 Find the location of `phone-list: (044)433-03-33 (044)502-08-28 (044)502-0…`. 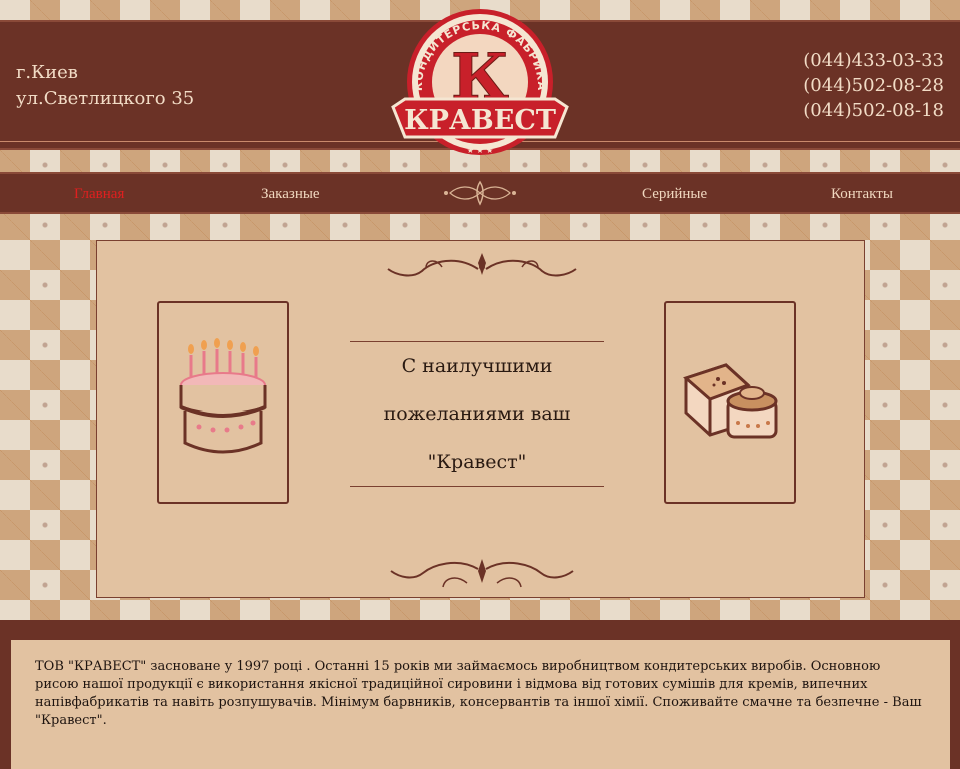

phone-list: (044)433-03-33 (044)502-08-28 (044)502-0… is located at coordinates (873, 85).